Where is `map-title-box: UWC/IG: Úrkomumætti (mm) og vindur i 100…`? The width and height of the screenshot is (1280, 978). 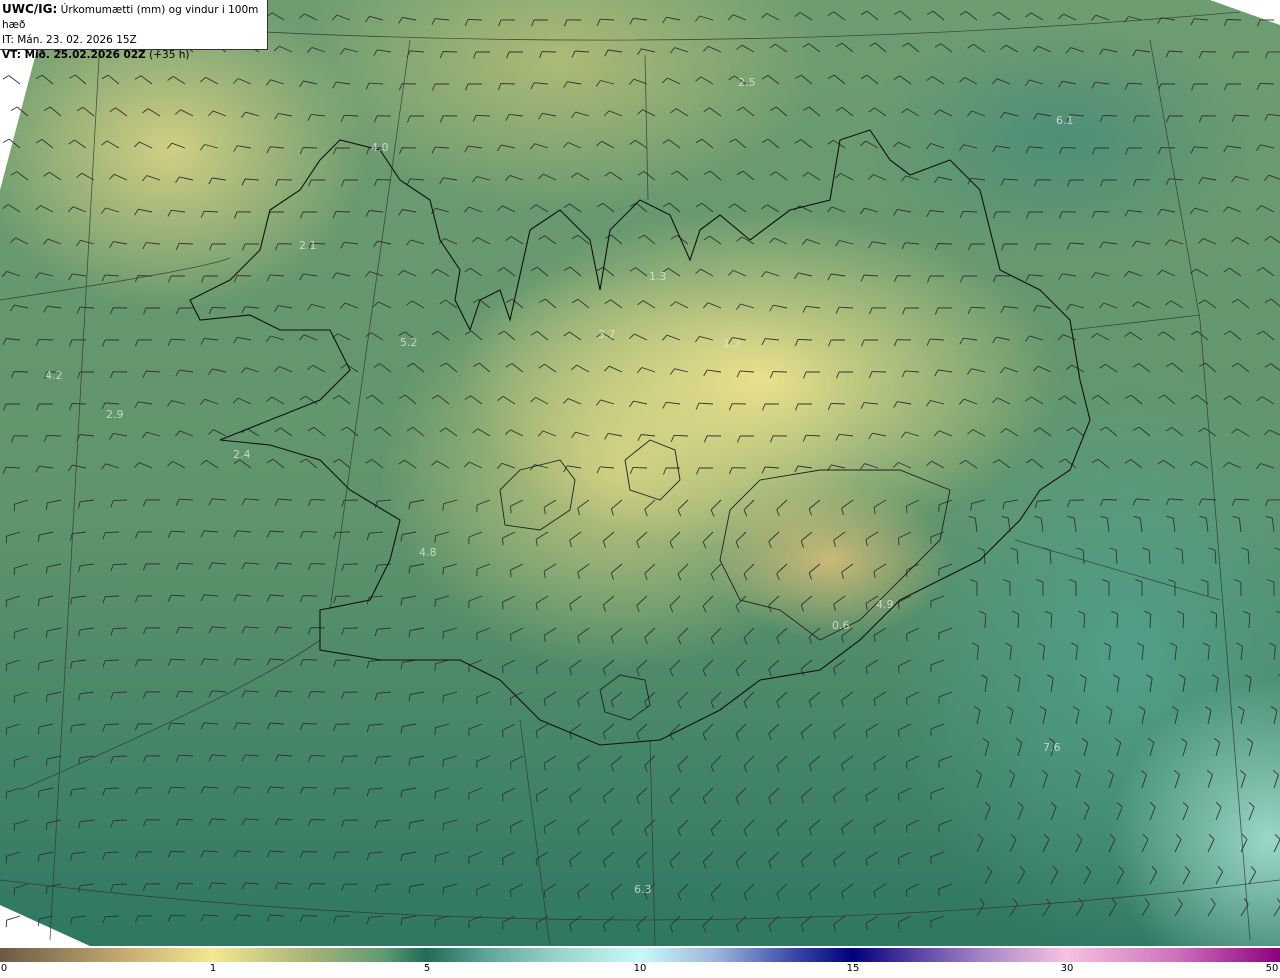
map-title-box: UWC/IG: Úrkomumætti (mm) og vindur i 100… is located at coordinates (134, 30).